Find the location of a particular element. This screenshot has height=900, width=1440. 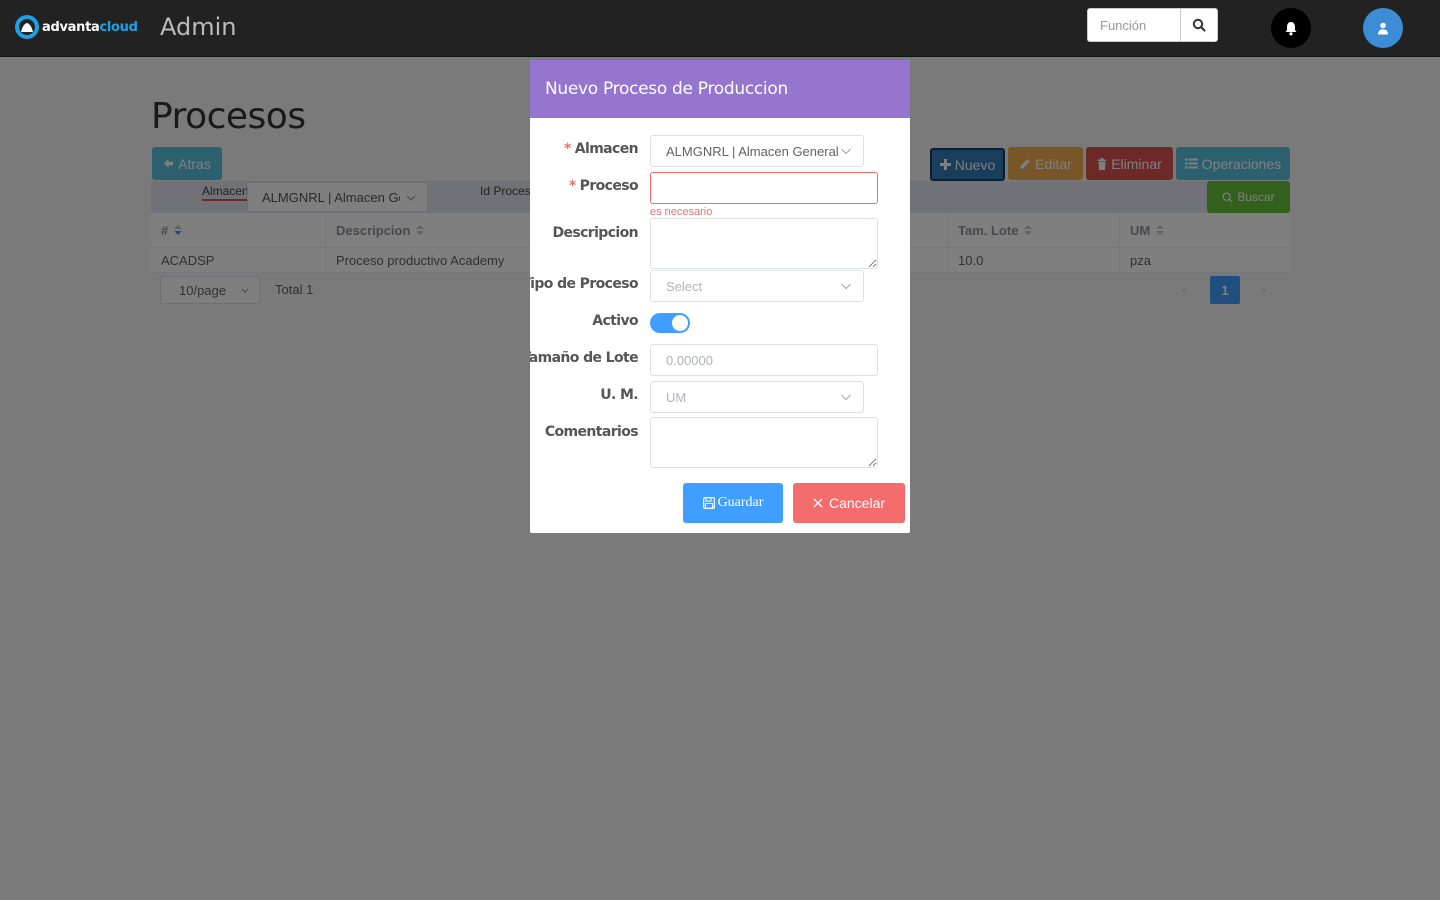

bell-icon is located at coordinates (1291, 28).